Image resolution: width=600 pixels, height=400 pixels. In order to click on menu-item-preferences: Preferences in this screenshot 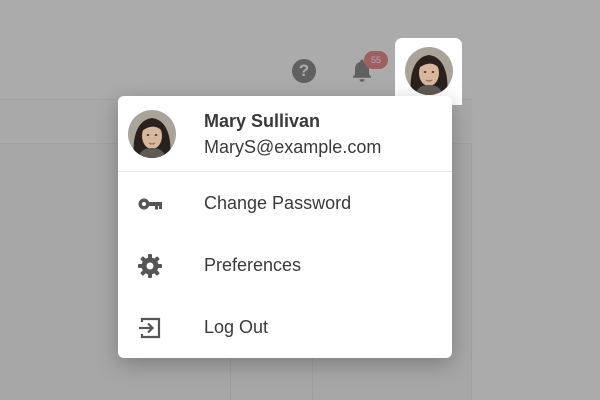, I will do `click(285, 266)`.